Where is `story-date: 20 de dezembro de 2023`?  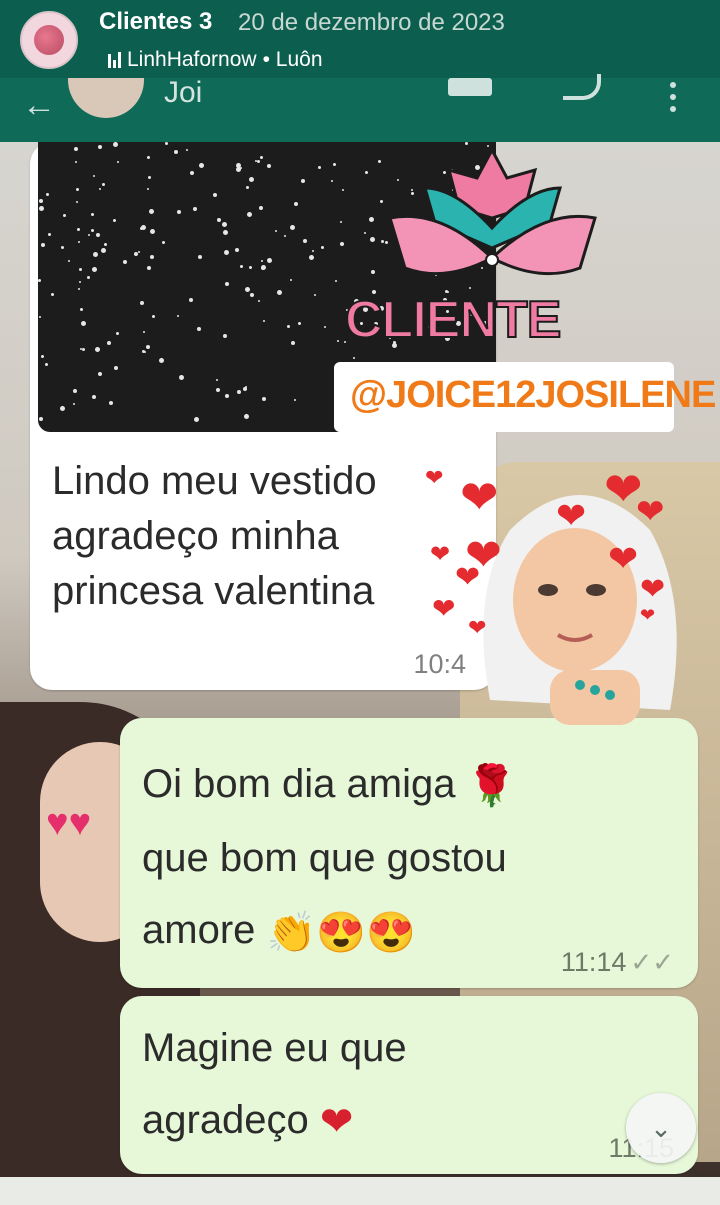 story-date: 20 de dezembro de 2023 is located at coordinates (371, 22).